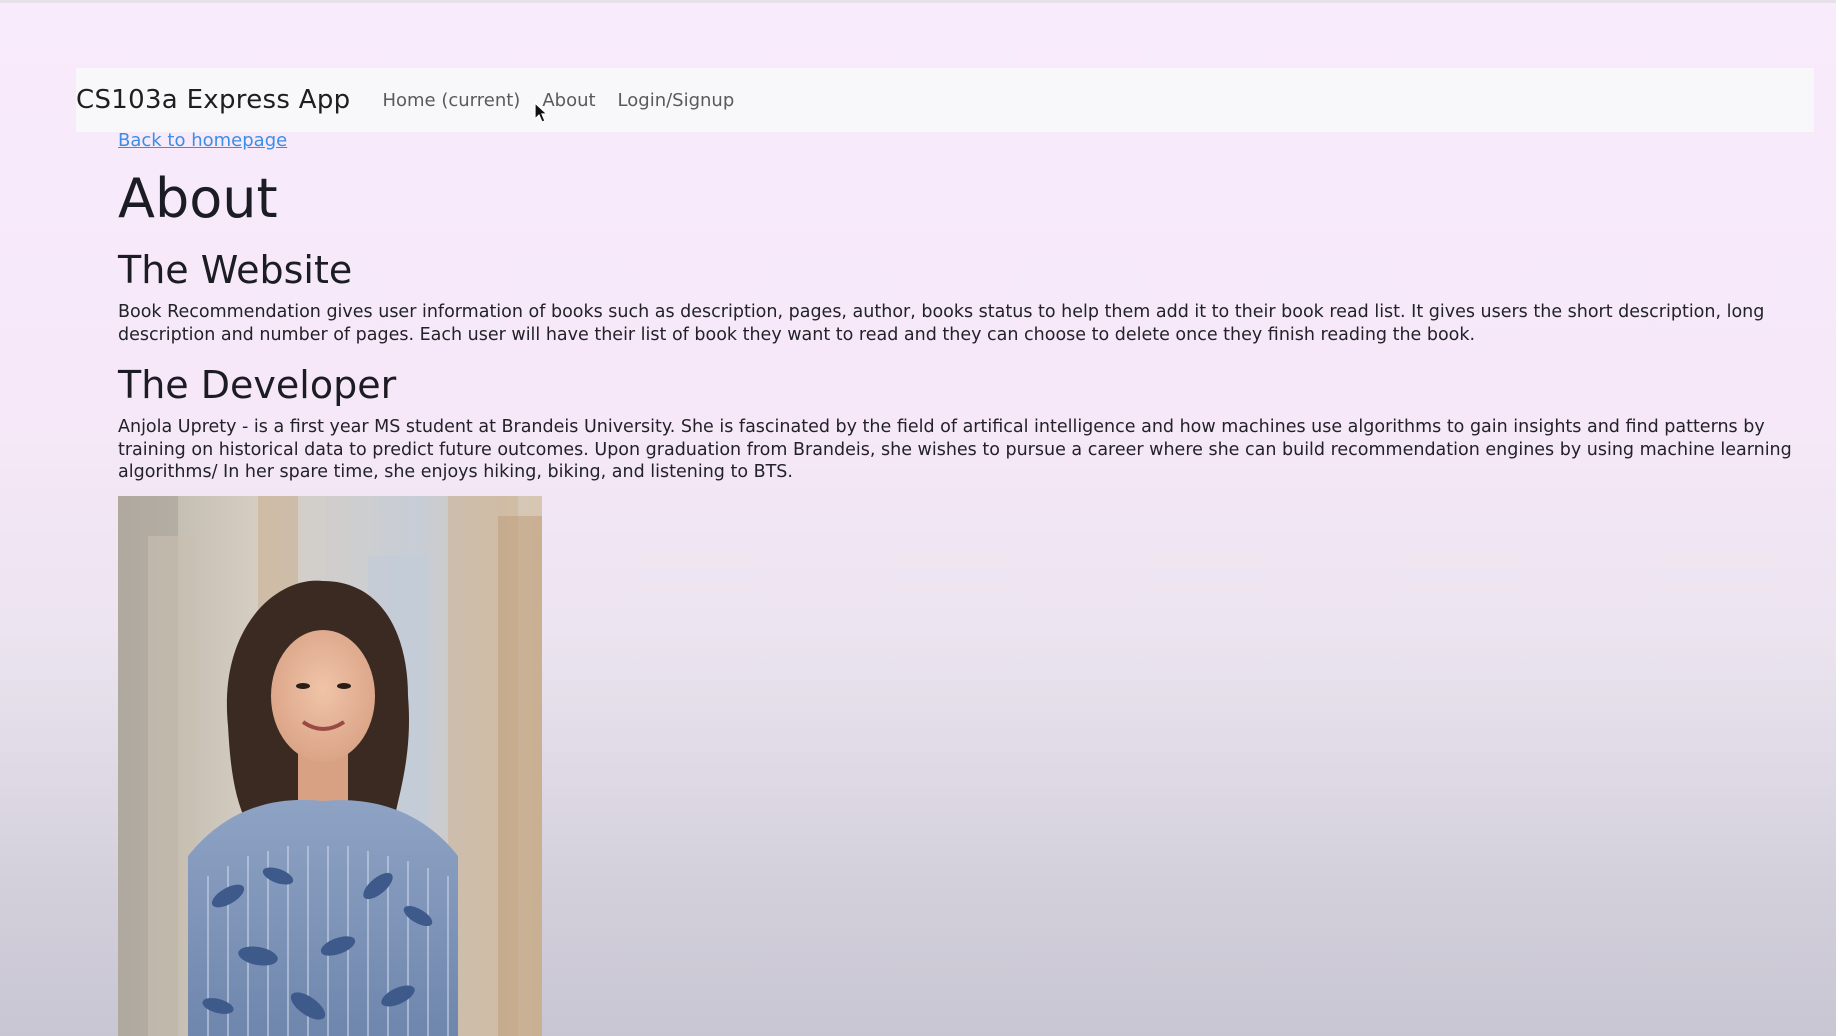 The height and width of the screenshot is (1036, 1836). Describe the element at coordinates (257, 385) in the screenshot. I see `developer-section-heading: The Developer` at that location.